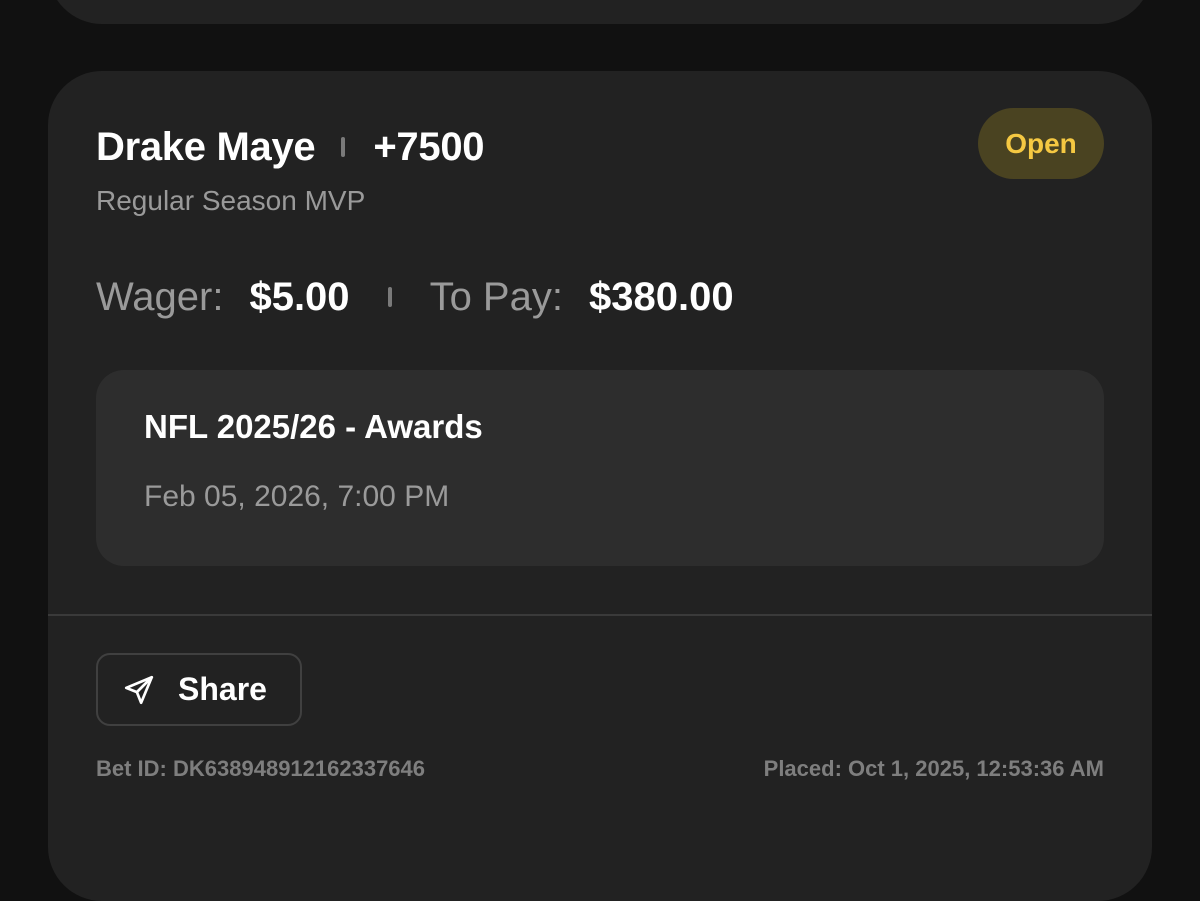 The height and width of the screenshot is (901, 1200). What do you see at coordinates (206, 146) in the screenshot?
I see `selection-name: Drake Maye` at bounding box center [206, 146].